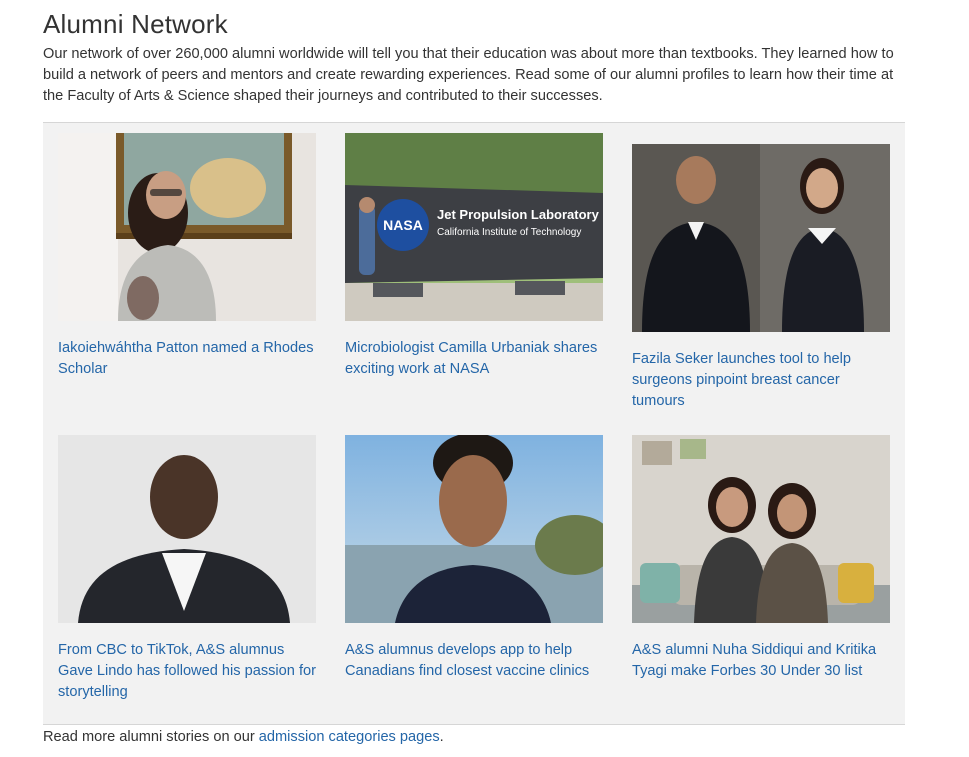  I want to click on admission-categories-link: admission categories pages, so click(349, 737).